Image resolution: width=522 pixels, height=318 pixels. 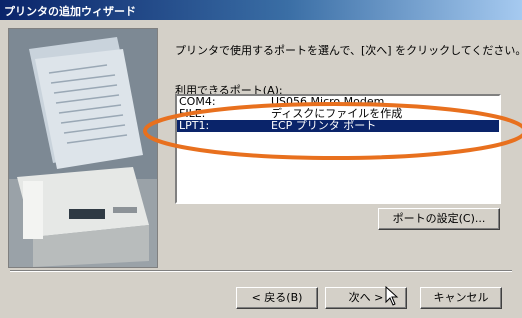 What do you see at coordinates (277, 298) in the screenshot?
I see `back-button: < 戻る(B)` at bounding box center [277, 298].